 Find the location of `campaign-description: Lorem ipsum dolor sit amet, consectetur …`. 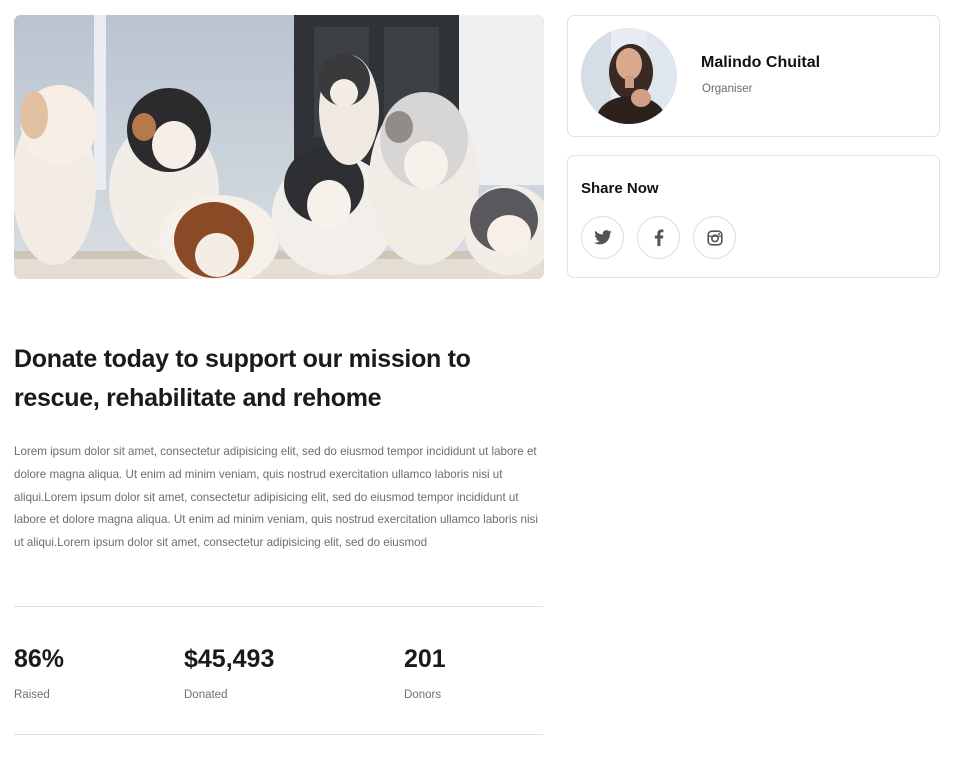

campaign-description: Lorem ipsum dolor sit amet, consectetur … is located at coordinates (276, 497).